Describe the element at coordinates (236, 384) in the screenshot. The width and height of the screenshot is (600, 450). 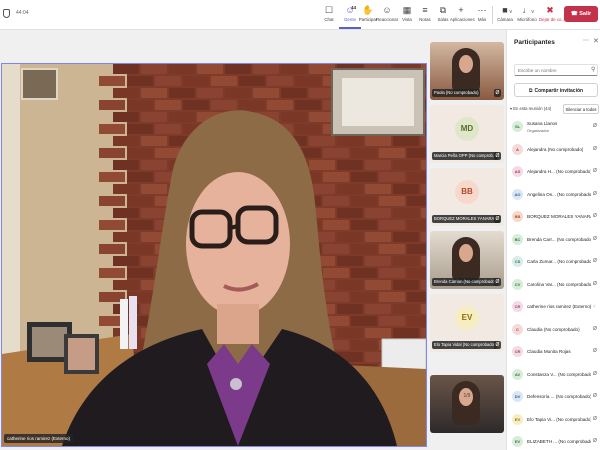
I see `pendant` at that location.